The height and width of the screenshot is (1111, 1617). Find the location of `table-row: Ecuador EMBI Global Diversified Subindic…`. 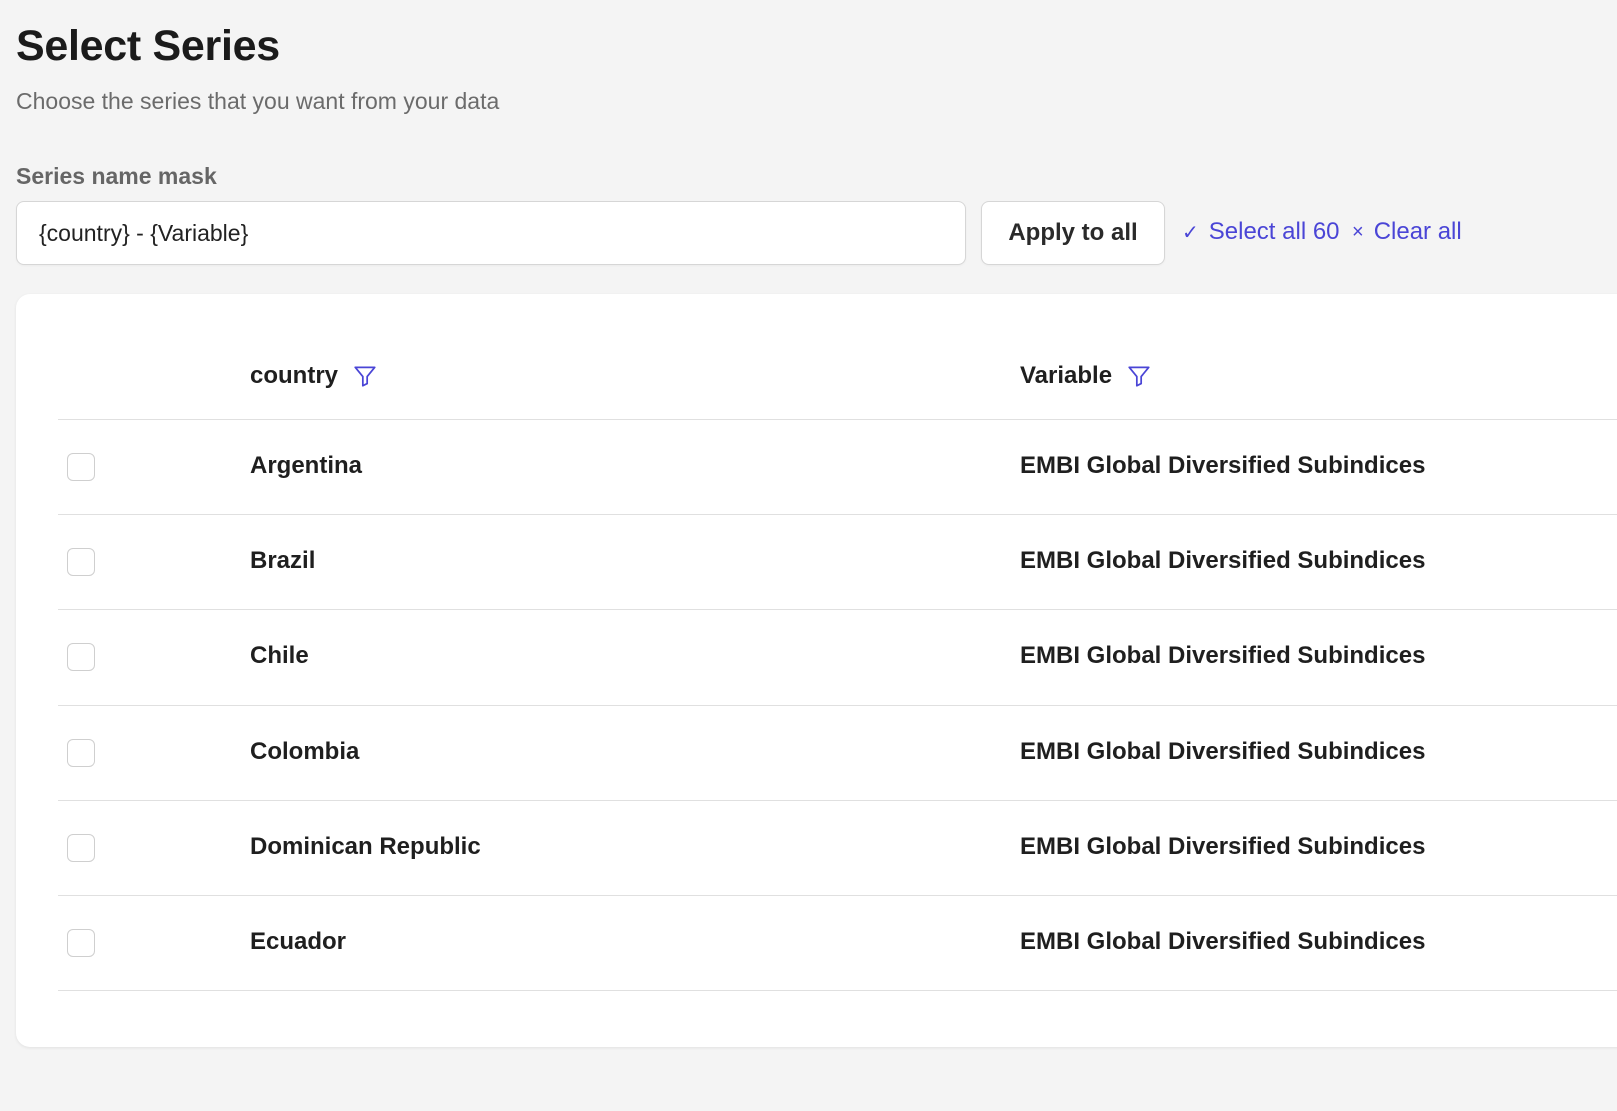

table-row: Ecuador EMBI Global Diversified Subindic… is located at coordinates (837, 944).